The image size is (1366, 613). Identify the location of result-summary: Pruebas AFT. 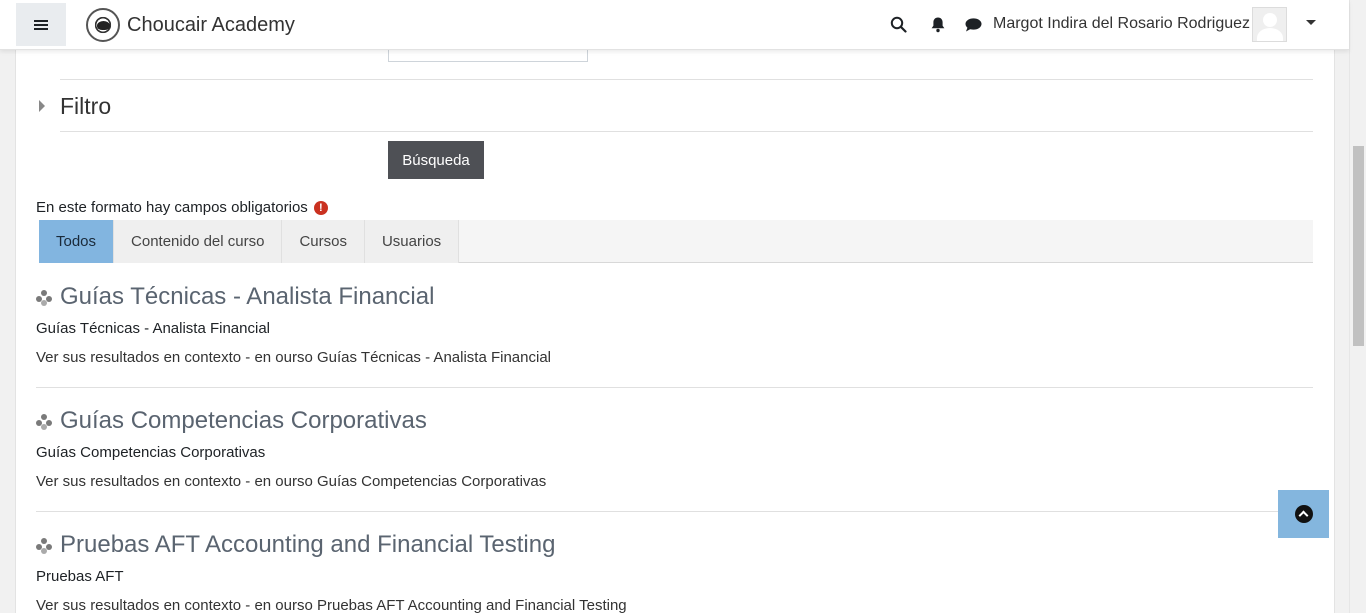
(80, 576).